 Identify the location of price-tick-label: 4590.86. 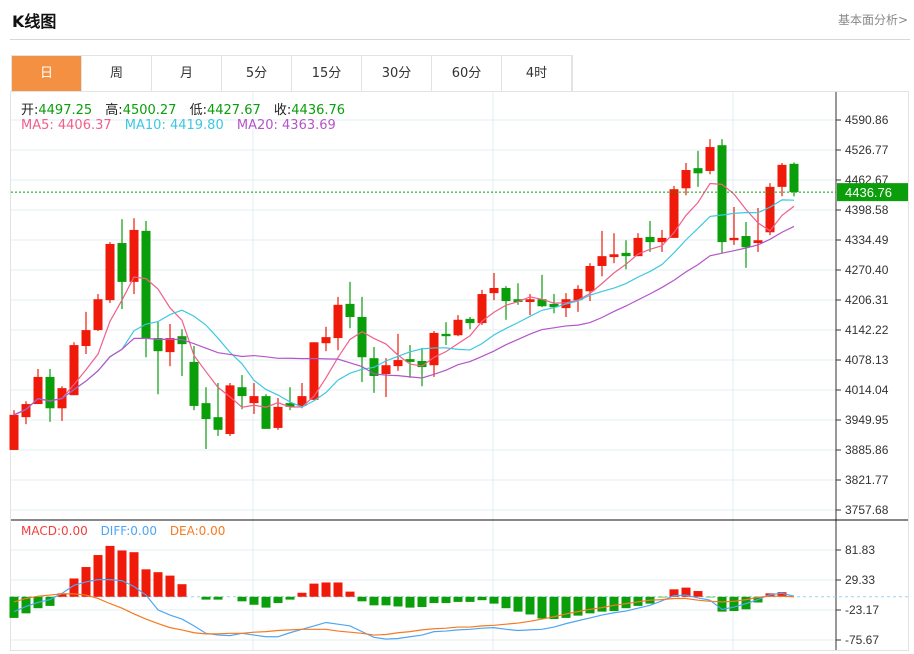
(867, 120).